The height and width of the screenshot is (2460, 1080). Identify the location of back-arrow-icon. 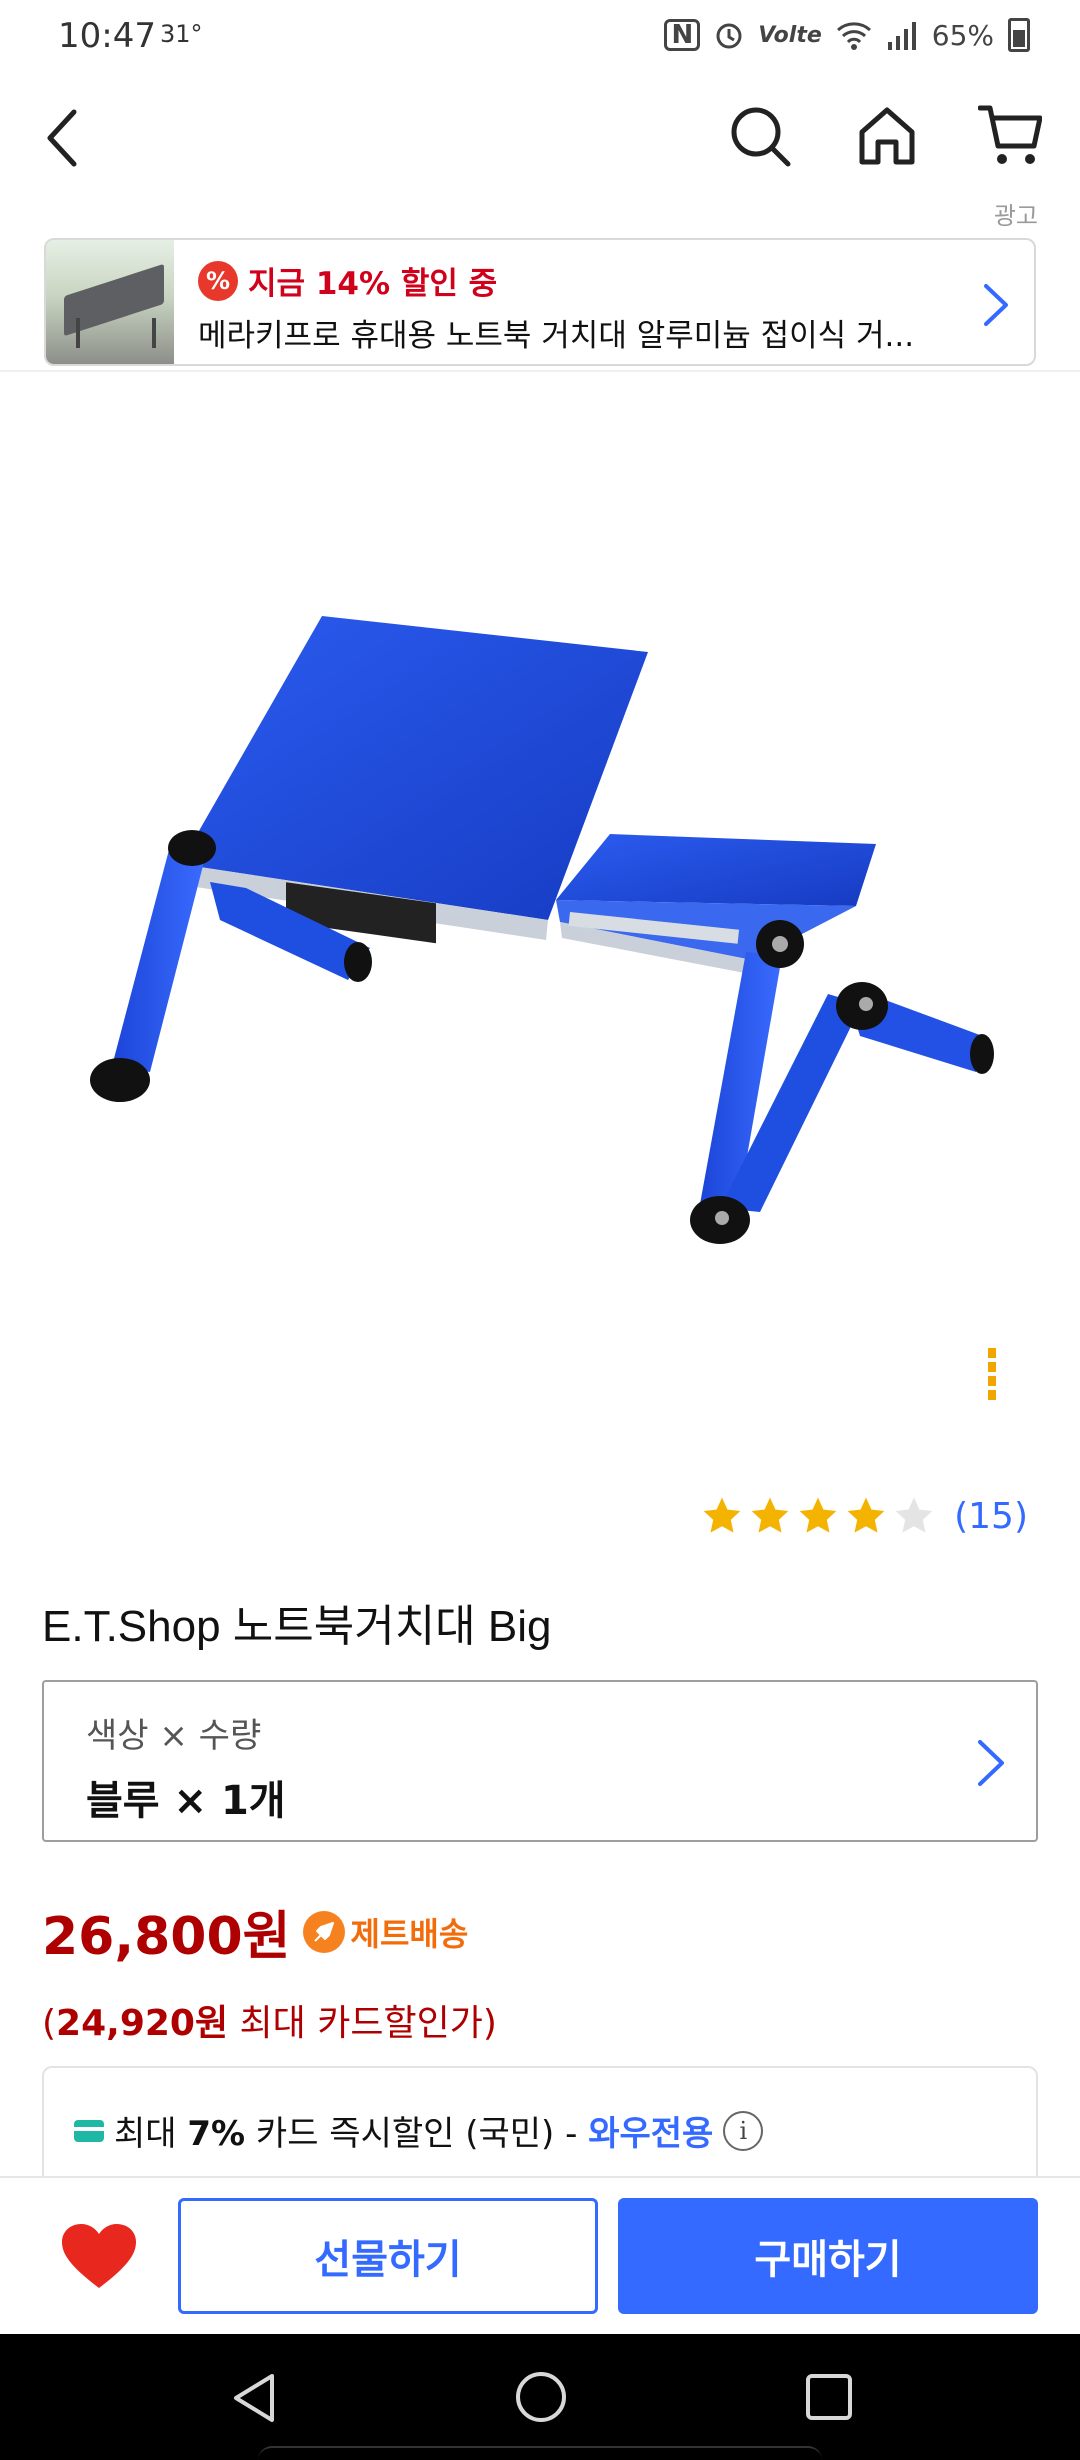
(65, 138).